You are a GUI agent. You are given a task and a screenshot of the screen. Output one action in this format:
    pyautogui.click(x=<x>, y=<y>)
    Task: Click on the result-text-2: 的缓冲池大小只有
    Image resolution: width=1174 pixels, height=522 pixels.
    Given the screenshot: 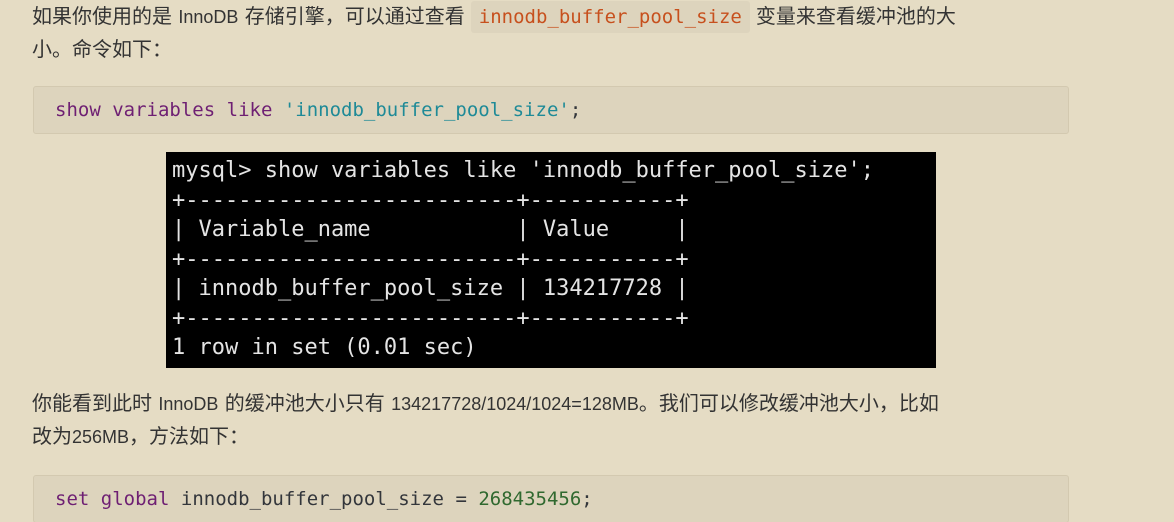 What is the action you would take?
    pyautogui.click(x=305, y=403)
    